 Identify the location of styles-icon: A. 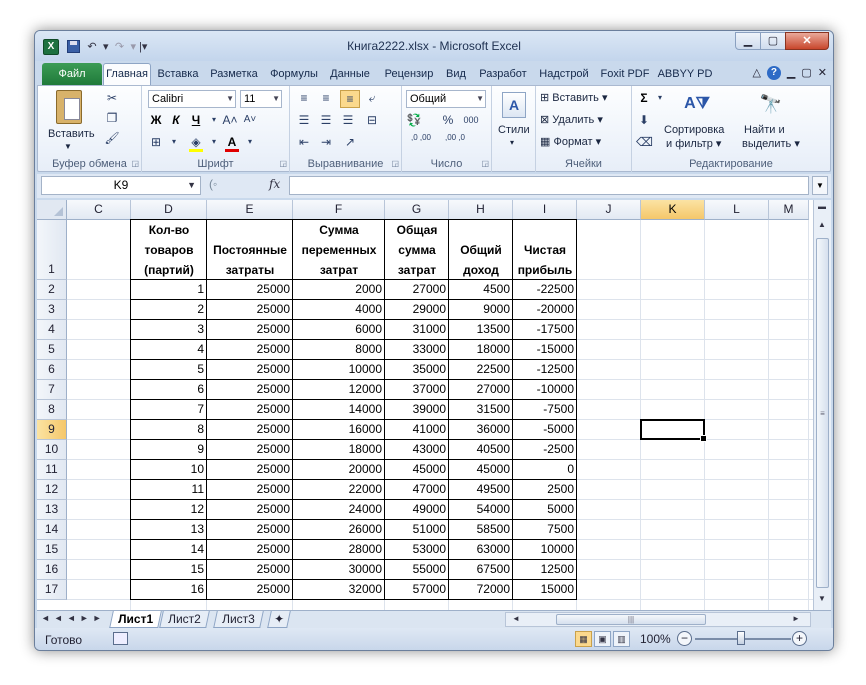
(514, 105).